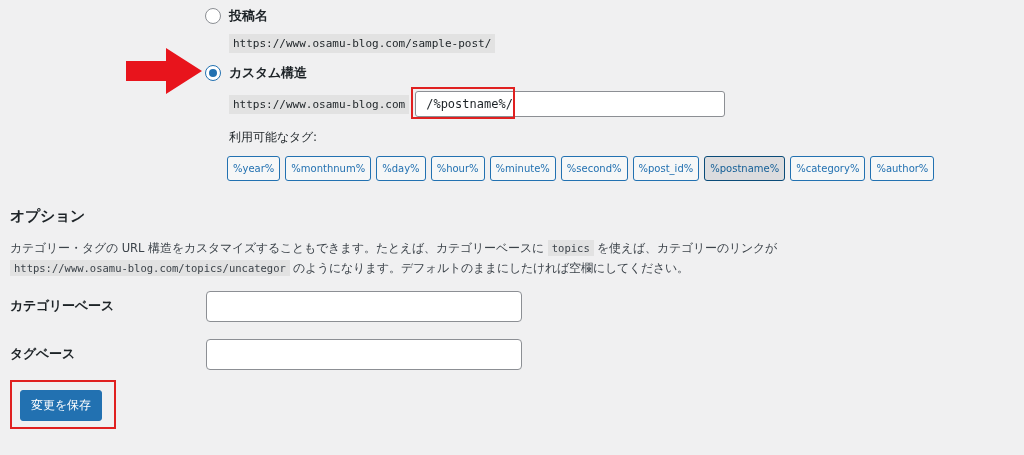 Image resolution: width=1024 pixels, height=455 pixels. What do you see at coordinates (254, 168) in the screenshot?
I see `tag-button: %year%` at bounding box center [254, 168].